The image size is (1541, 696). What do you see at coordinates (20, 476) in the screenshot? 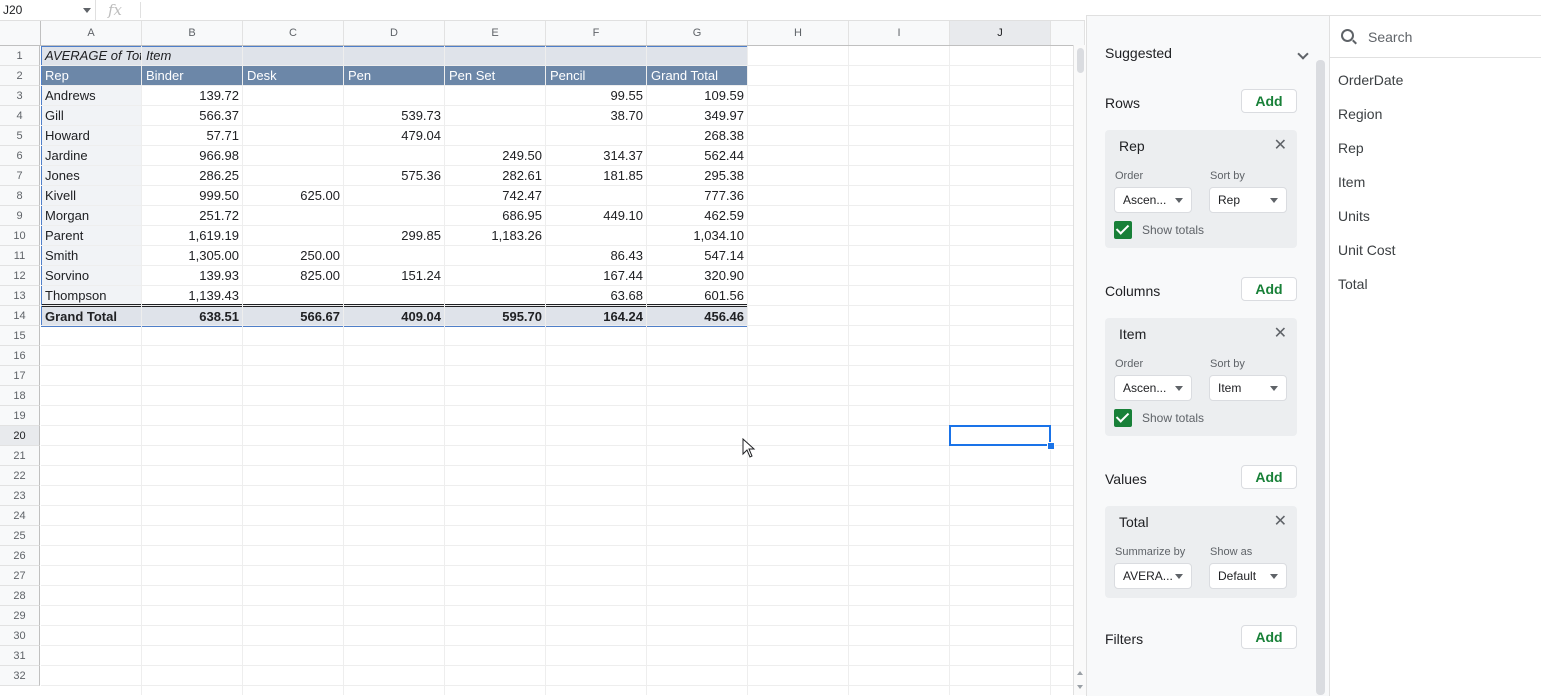
I see `row-header: 22` at bounding box center [20, 476].